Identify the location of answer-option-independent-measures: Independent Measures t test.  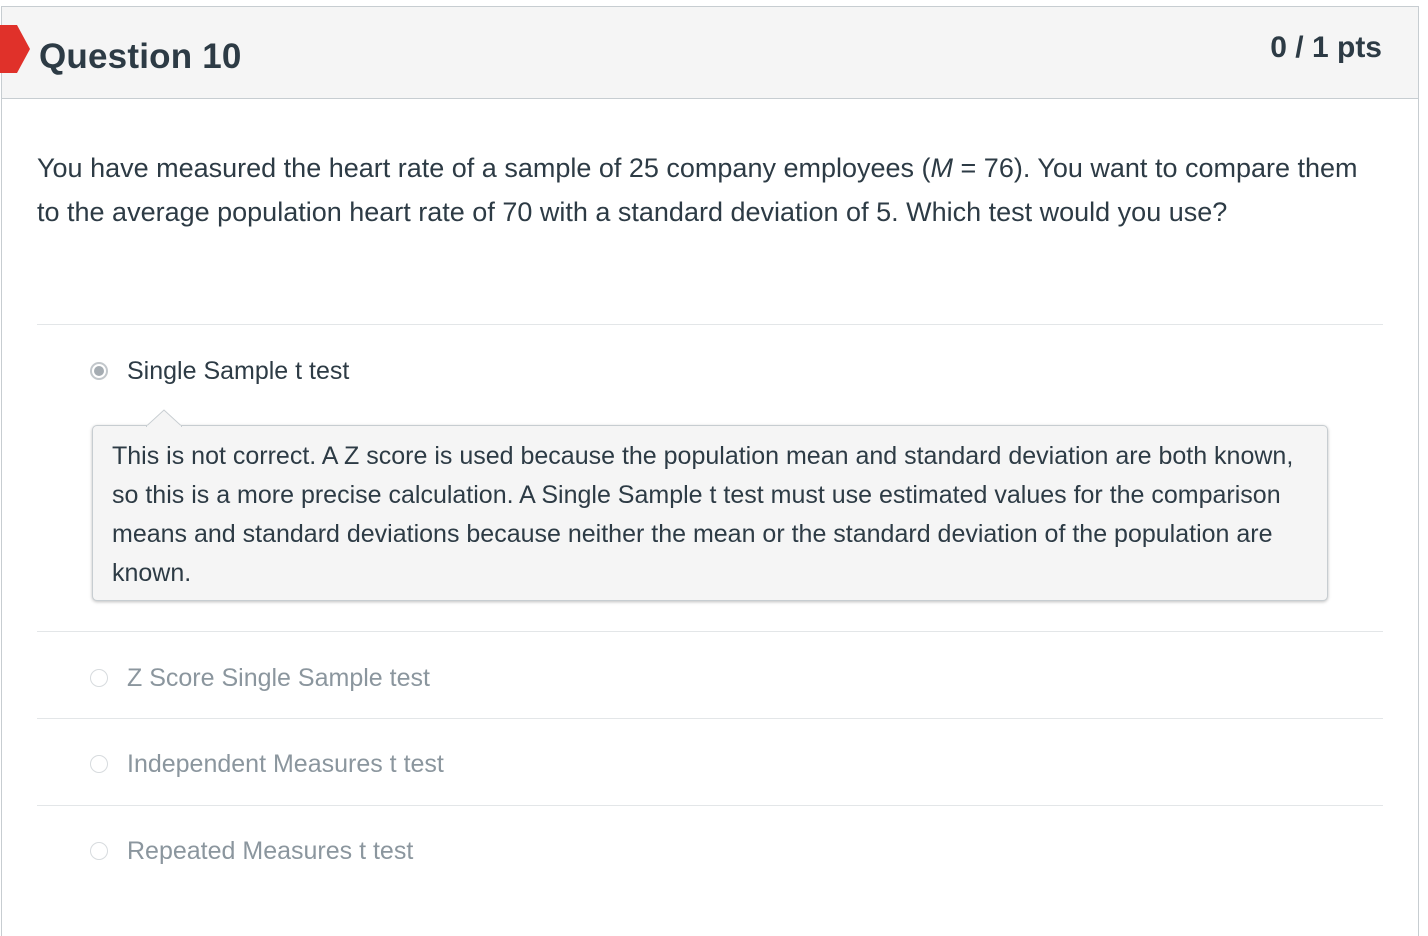
(267, 764).